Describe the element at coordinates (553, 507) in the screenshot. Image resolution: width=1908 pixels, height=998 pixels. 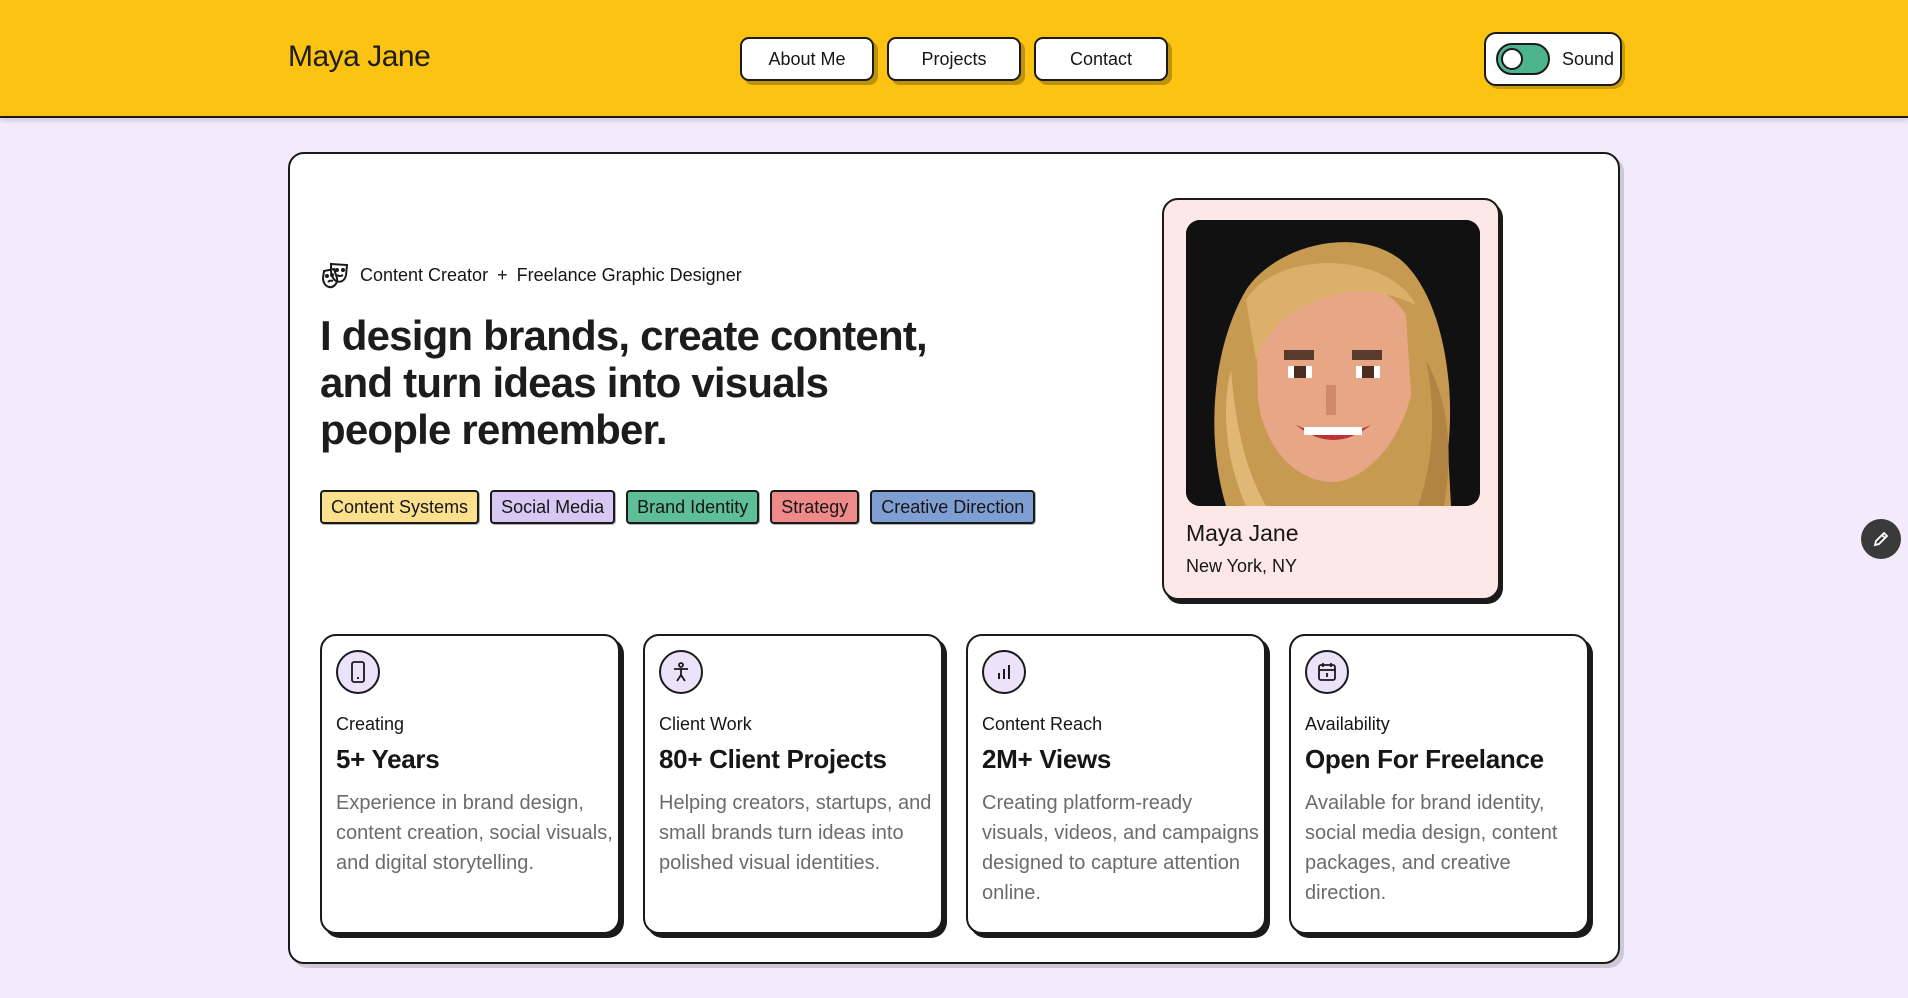
I see `tag-social-media: Social Media` at that location.